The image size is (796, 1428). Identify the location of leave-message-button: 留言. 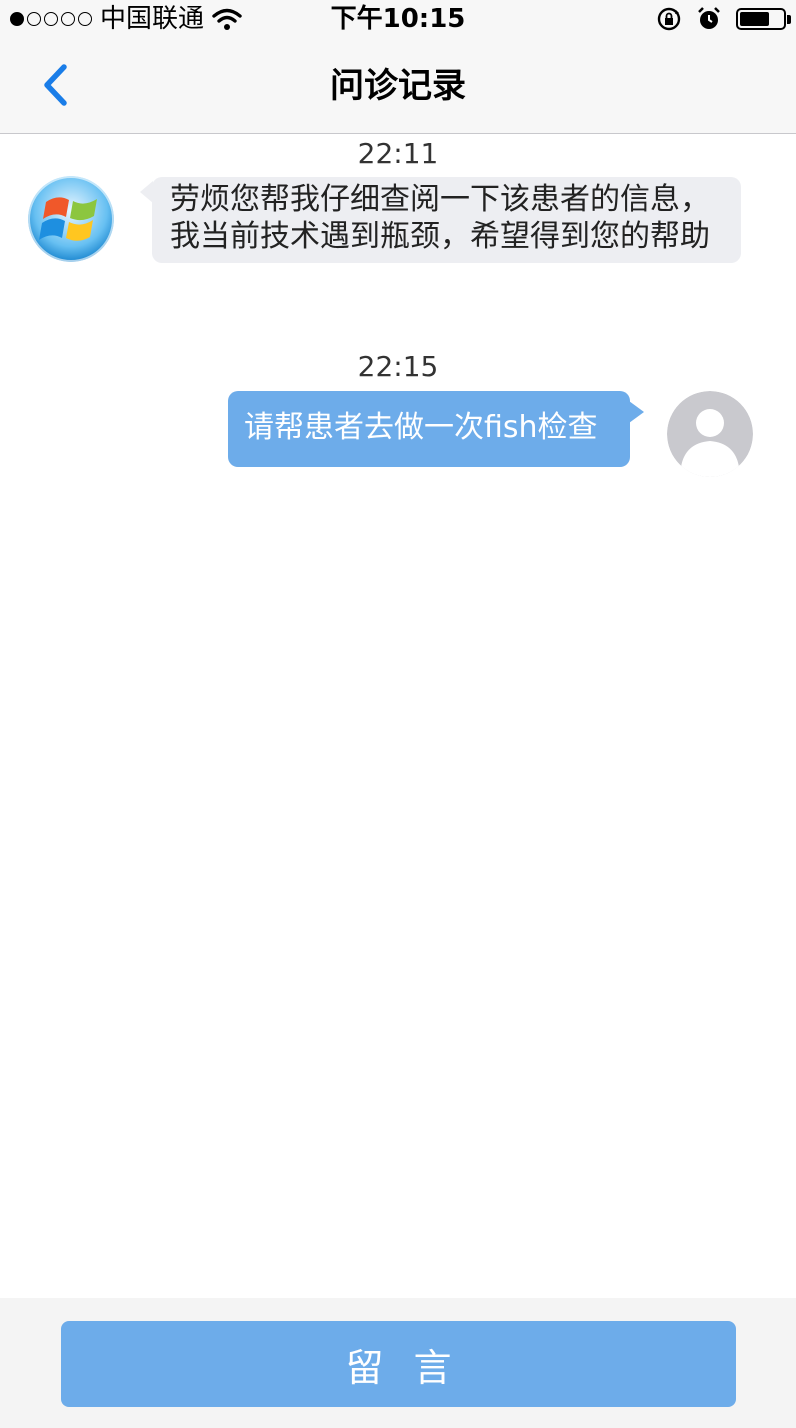
(398, 1364).